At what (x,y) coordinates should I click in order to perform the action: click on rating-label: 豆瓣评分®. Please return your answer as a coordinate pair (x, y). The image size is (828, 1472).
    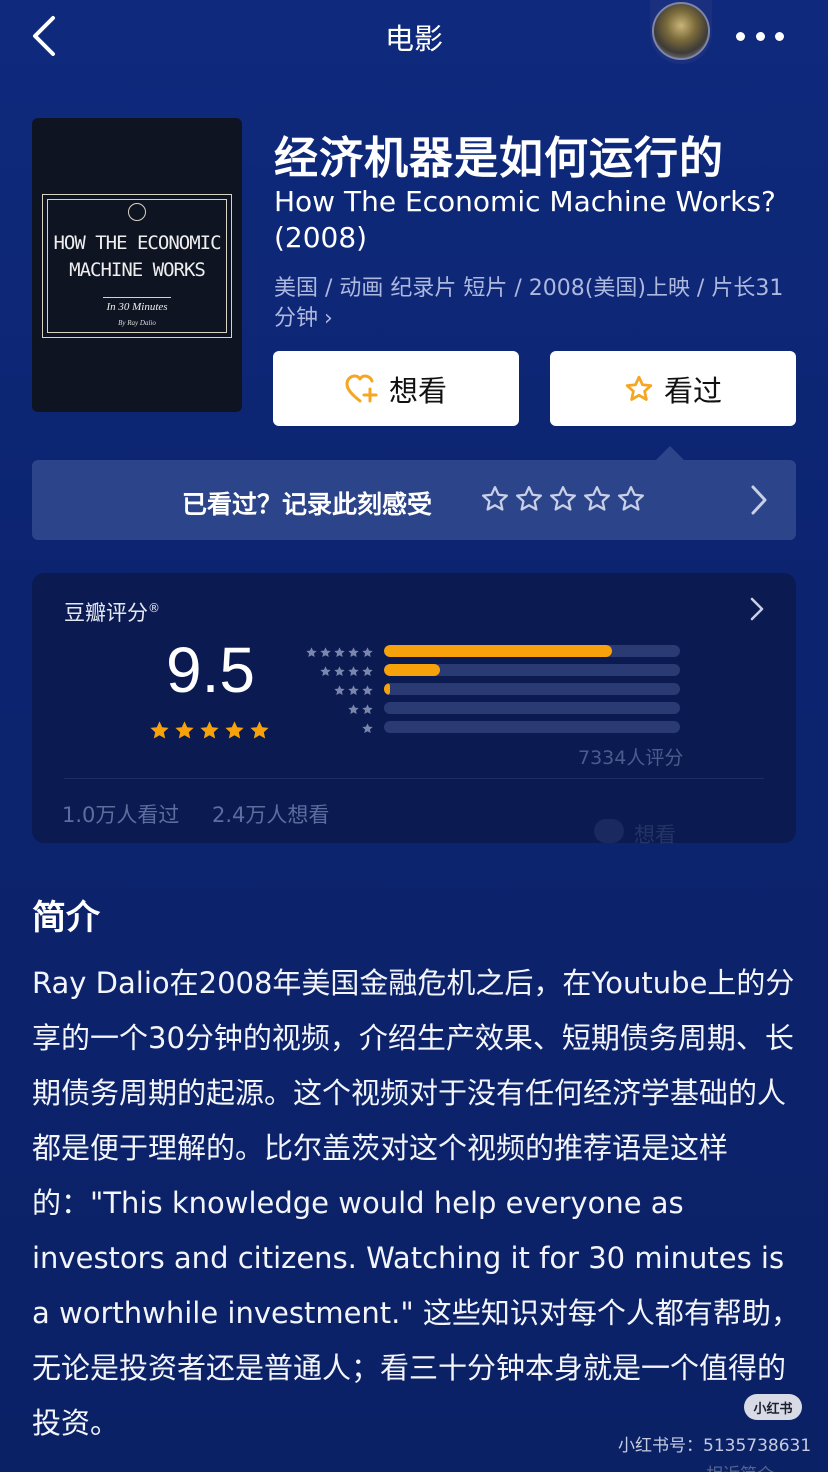
    Looking at the image, I should click on (112, 612).